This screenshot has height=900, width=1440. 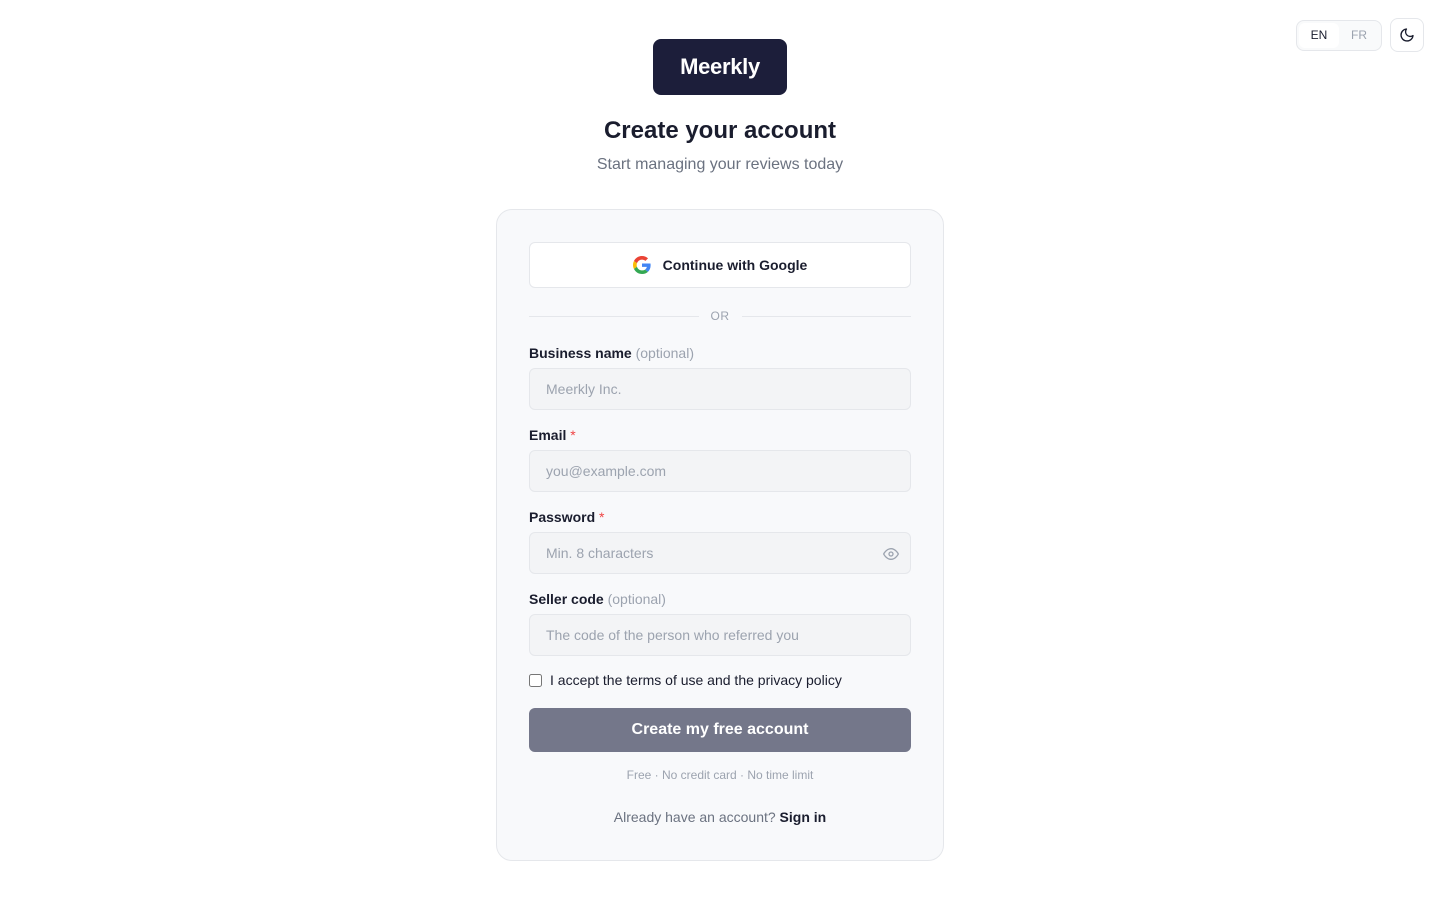 I want to click on email-input, so click(x=720, y=471).